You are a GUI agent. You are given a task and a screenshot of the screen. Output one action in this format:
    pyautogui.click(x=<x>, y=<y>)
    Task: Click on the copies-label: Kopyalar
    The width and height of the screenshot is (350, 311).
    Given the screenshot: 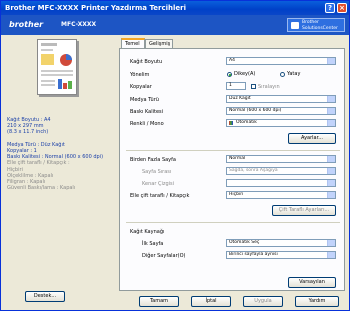 What is the action you would take?
    pyautogui.click(x=141, y=87)
    